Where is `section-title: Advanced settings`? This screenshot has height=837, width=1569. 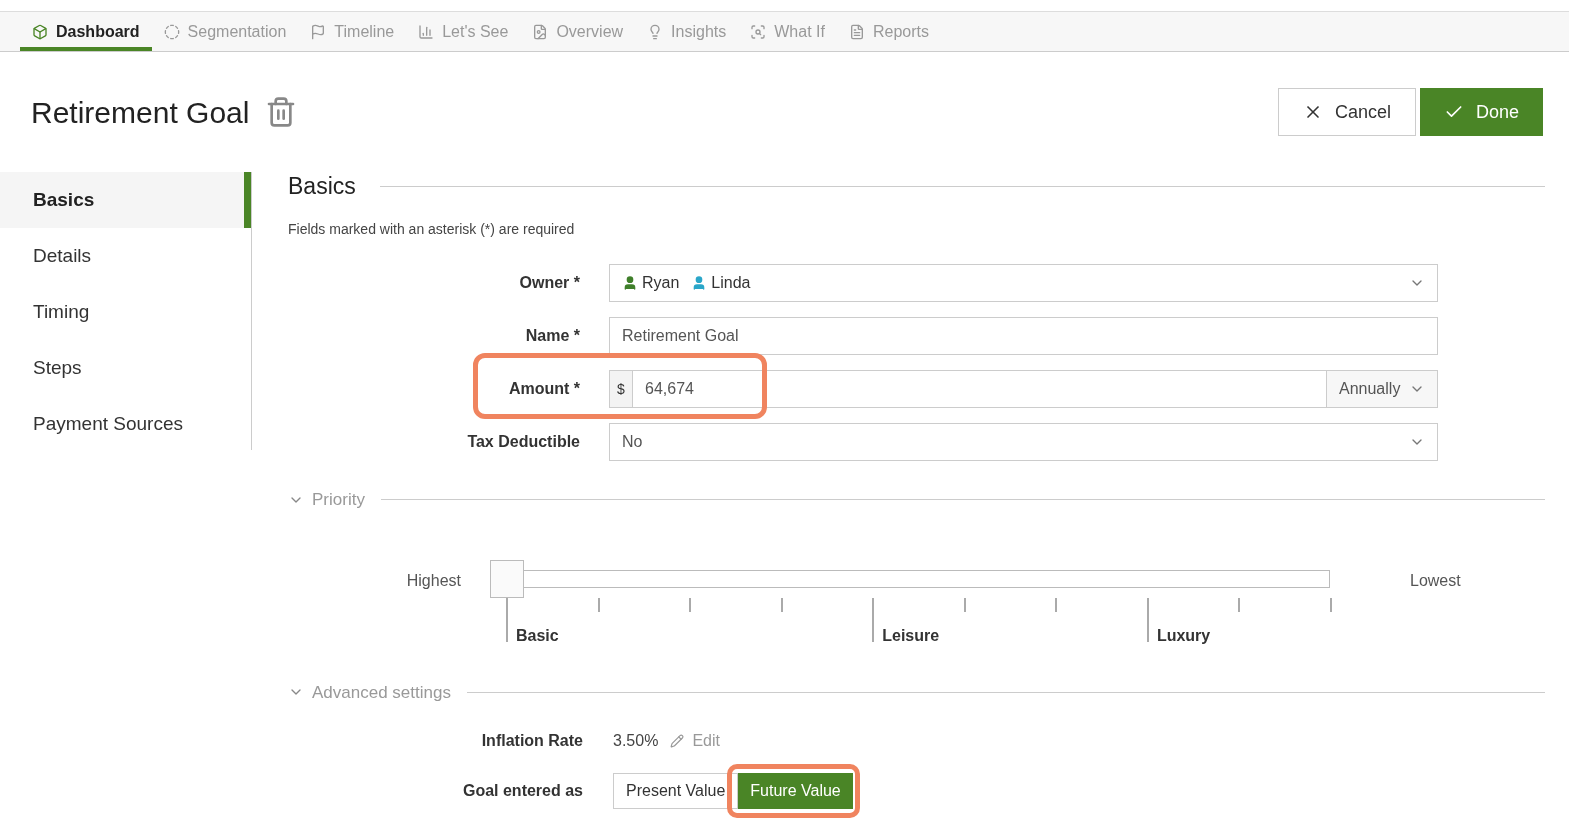
section-title: Advanced settings is located at coordinates (381, 692).